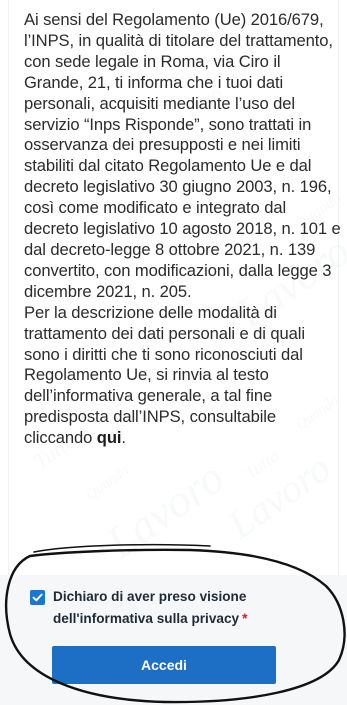 This screenshot has height=705, width=347. I want to click on privacy-policy-link: qui, so click(109, 437).